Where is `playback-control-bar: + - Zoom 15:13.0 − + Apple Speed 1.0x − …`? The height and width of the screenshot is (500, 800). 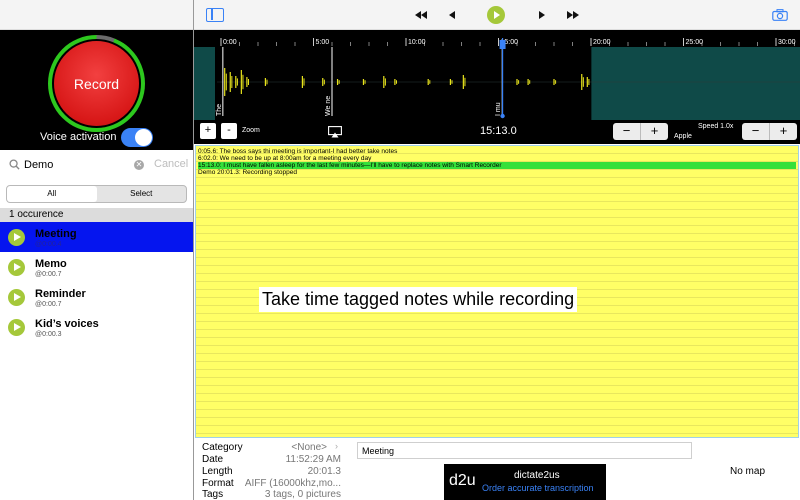
playback-control-bar: + - Zoom 15:13.0 − + Apple Speed 1.0x − … is located at coordinates (497, 132).